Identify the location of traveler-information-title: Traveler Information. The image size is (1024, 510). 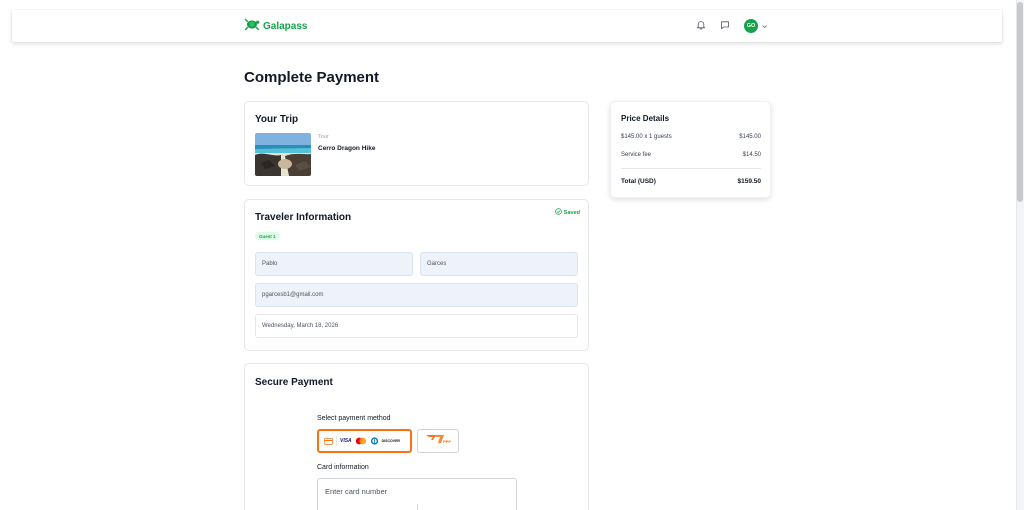
(303, 217).